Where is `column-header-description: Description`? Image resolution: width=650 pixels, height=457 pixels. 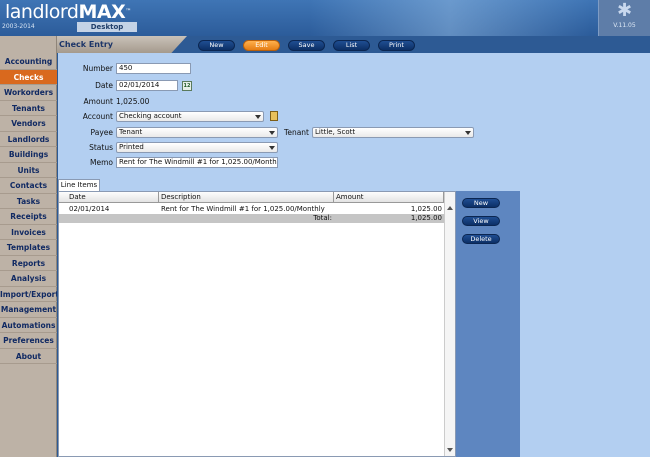 column-header-description: Description is located at coordinates (246, 197).